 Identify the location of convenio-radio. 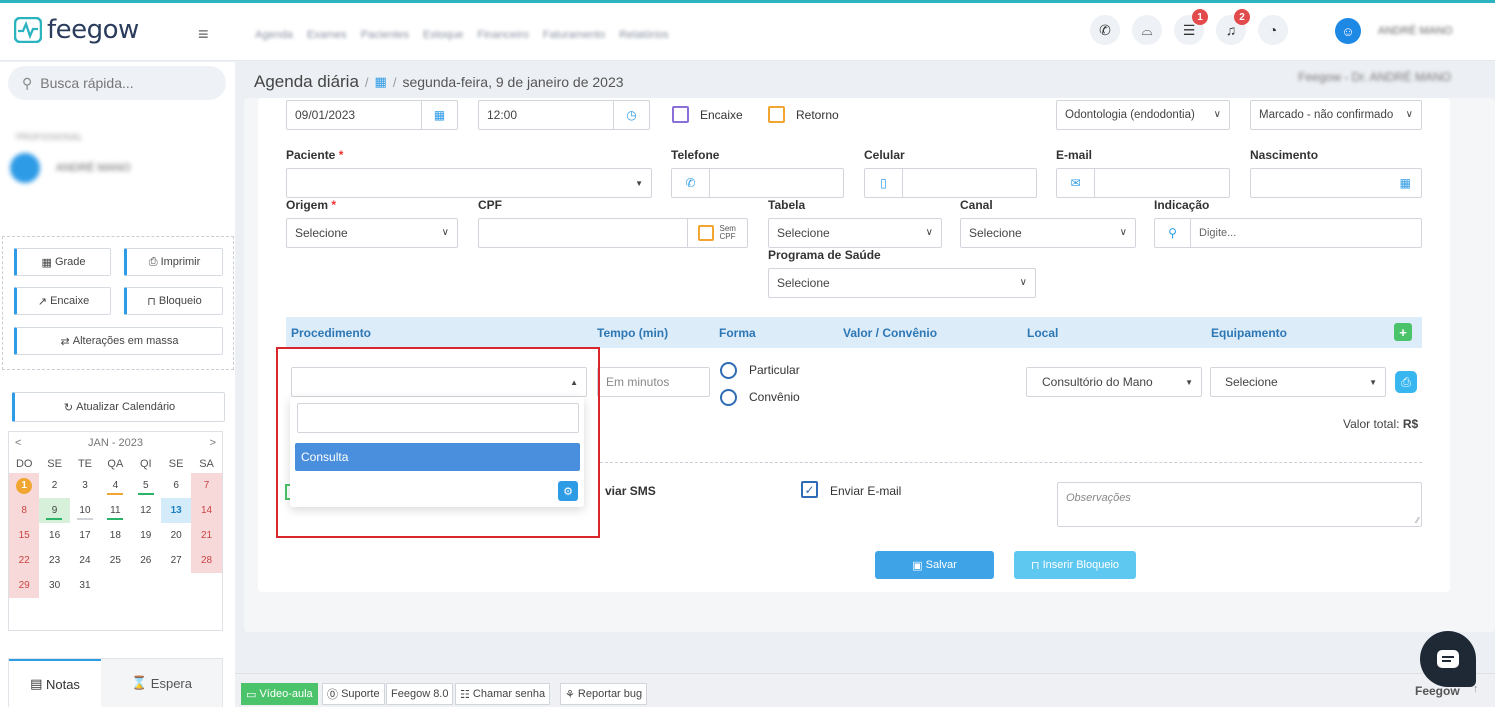
(728, 397).